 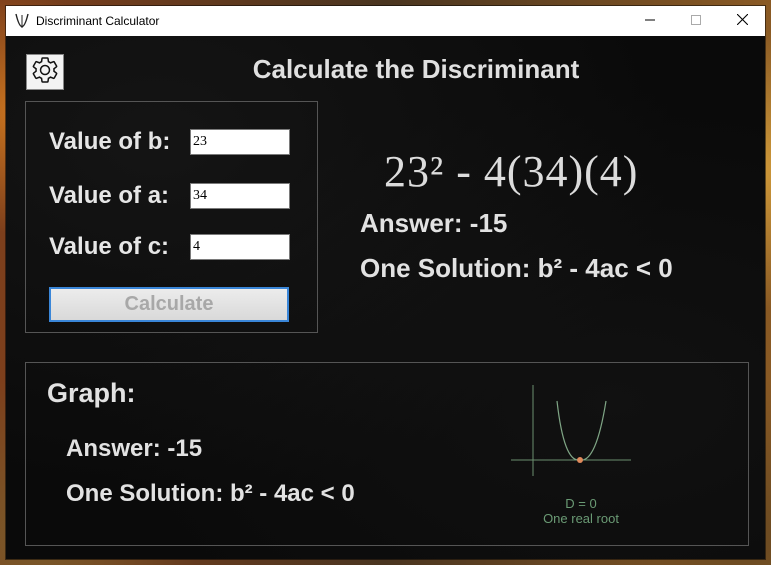 I want to click on page-title: Calculate the Discriminant, so click(x=416, y=69).